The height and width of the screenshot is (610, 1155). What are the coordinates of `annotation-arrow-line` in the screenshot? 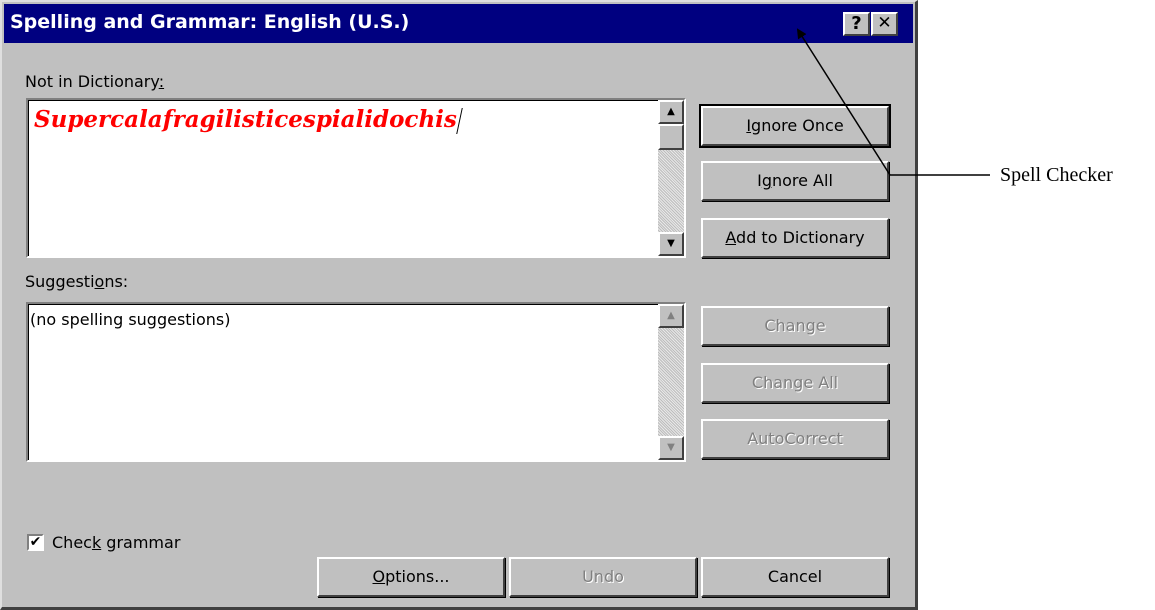 It's located at (893, 102).